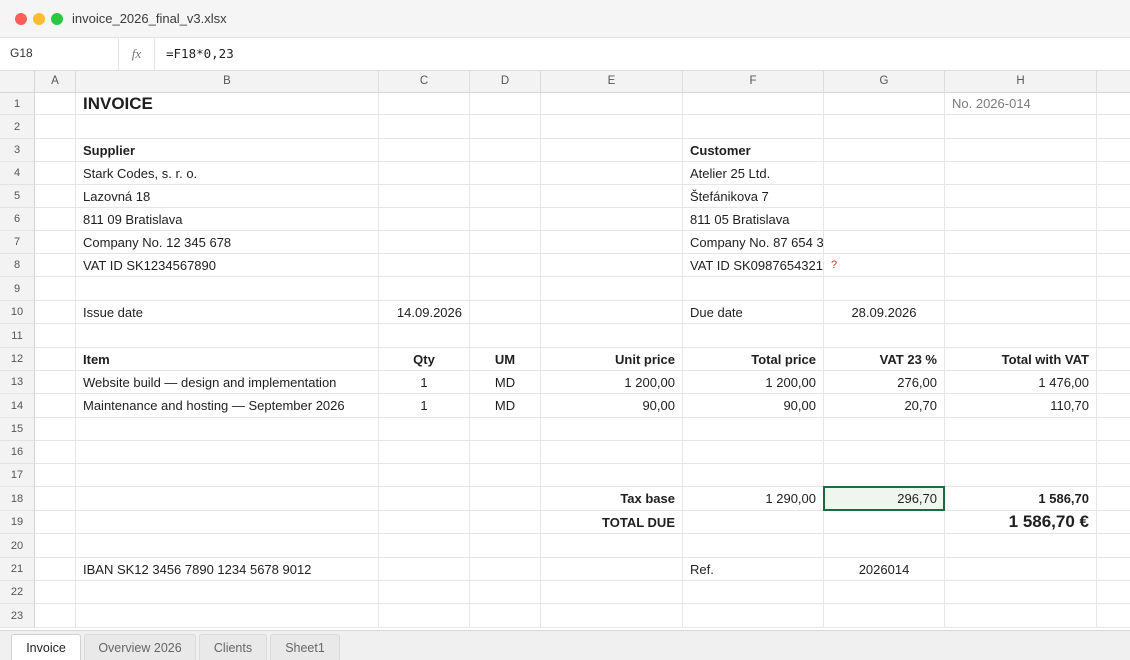 The image size is (1130, 660). Describe the element at coordinates (753, 150) in the screenshot. I see `cell: Customer` at that location.